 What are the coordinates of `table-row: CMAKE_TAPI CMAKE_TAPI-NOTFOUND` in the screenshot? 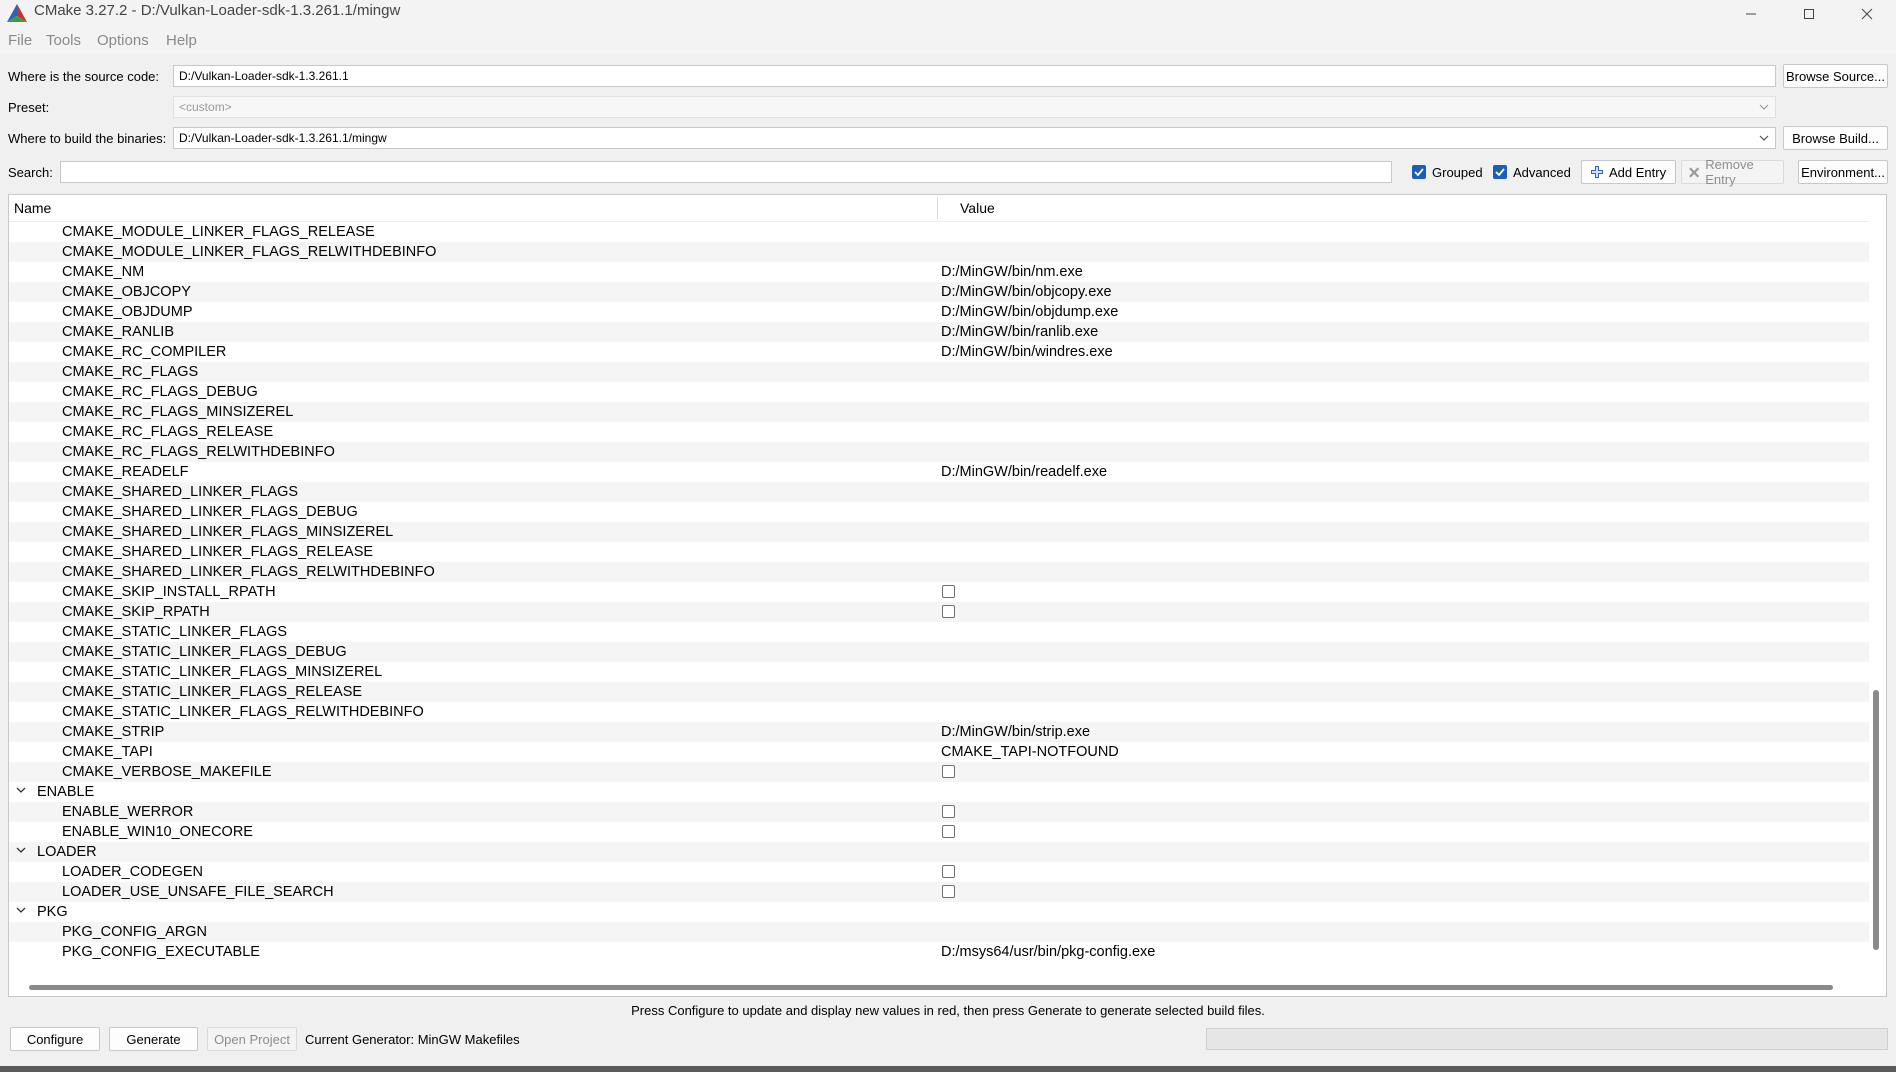 It's located at (939, 752).